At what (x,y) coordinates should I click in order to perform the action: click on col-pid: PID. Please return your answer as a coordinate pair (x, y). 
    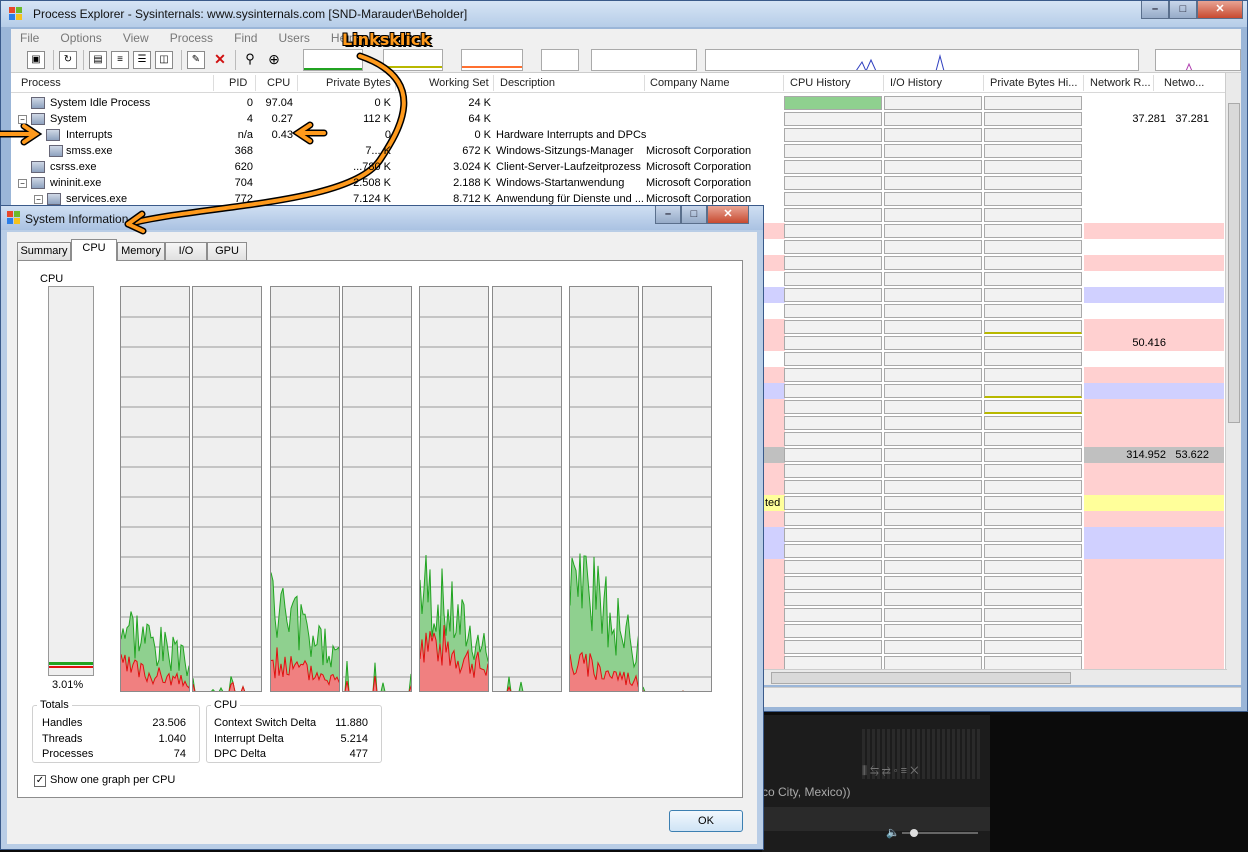
    Looking at the image, I should click on (238, 83).